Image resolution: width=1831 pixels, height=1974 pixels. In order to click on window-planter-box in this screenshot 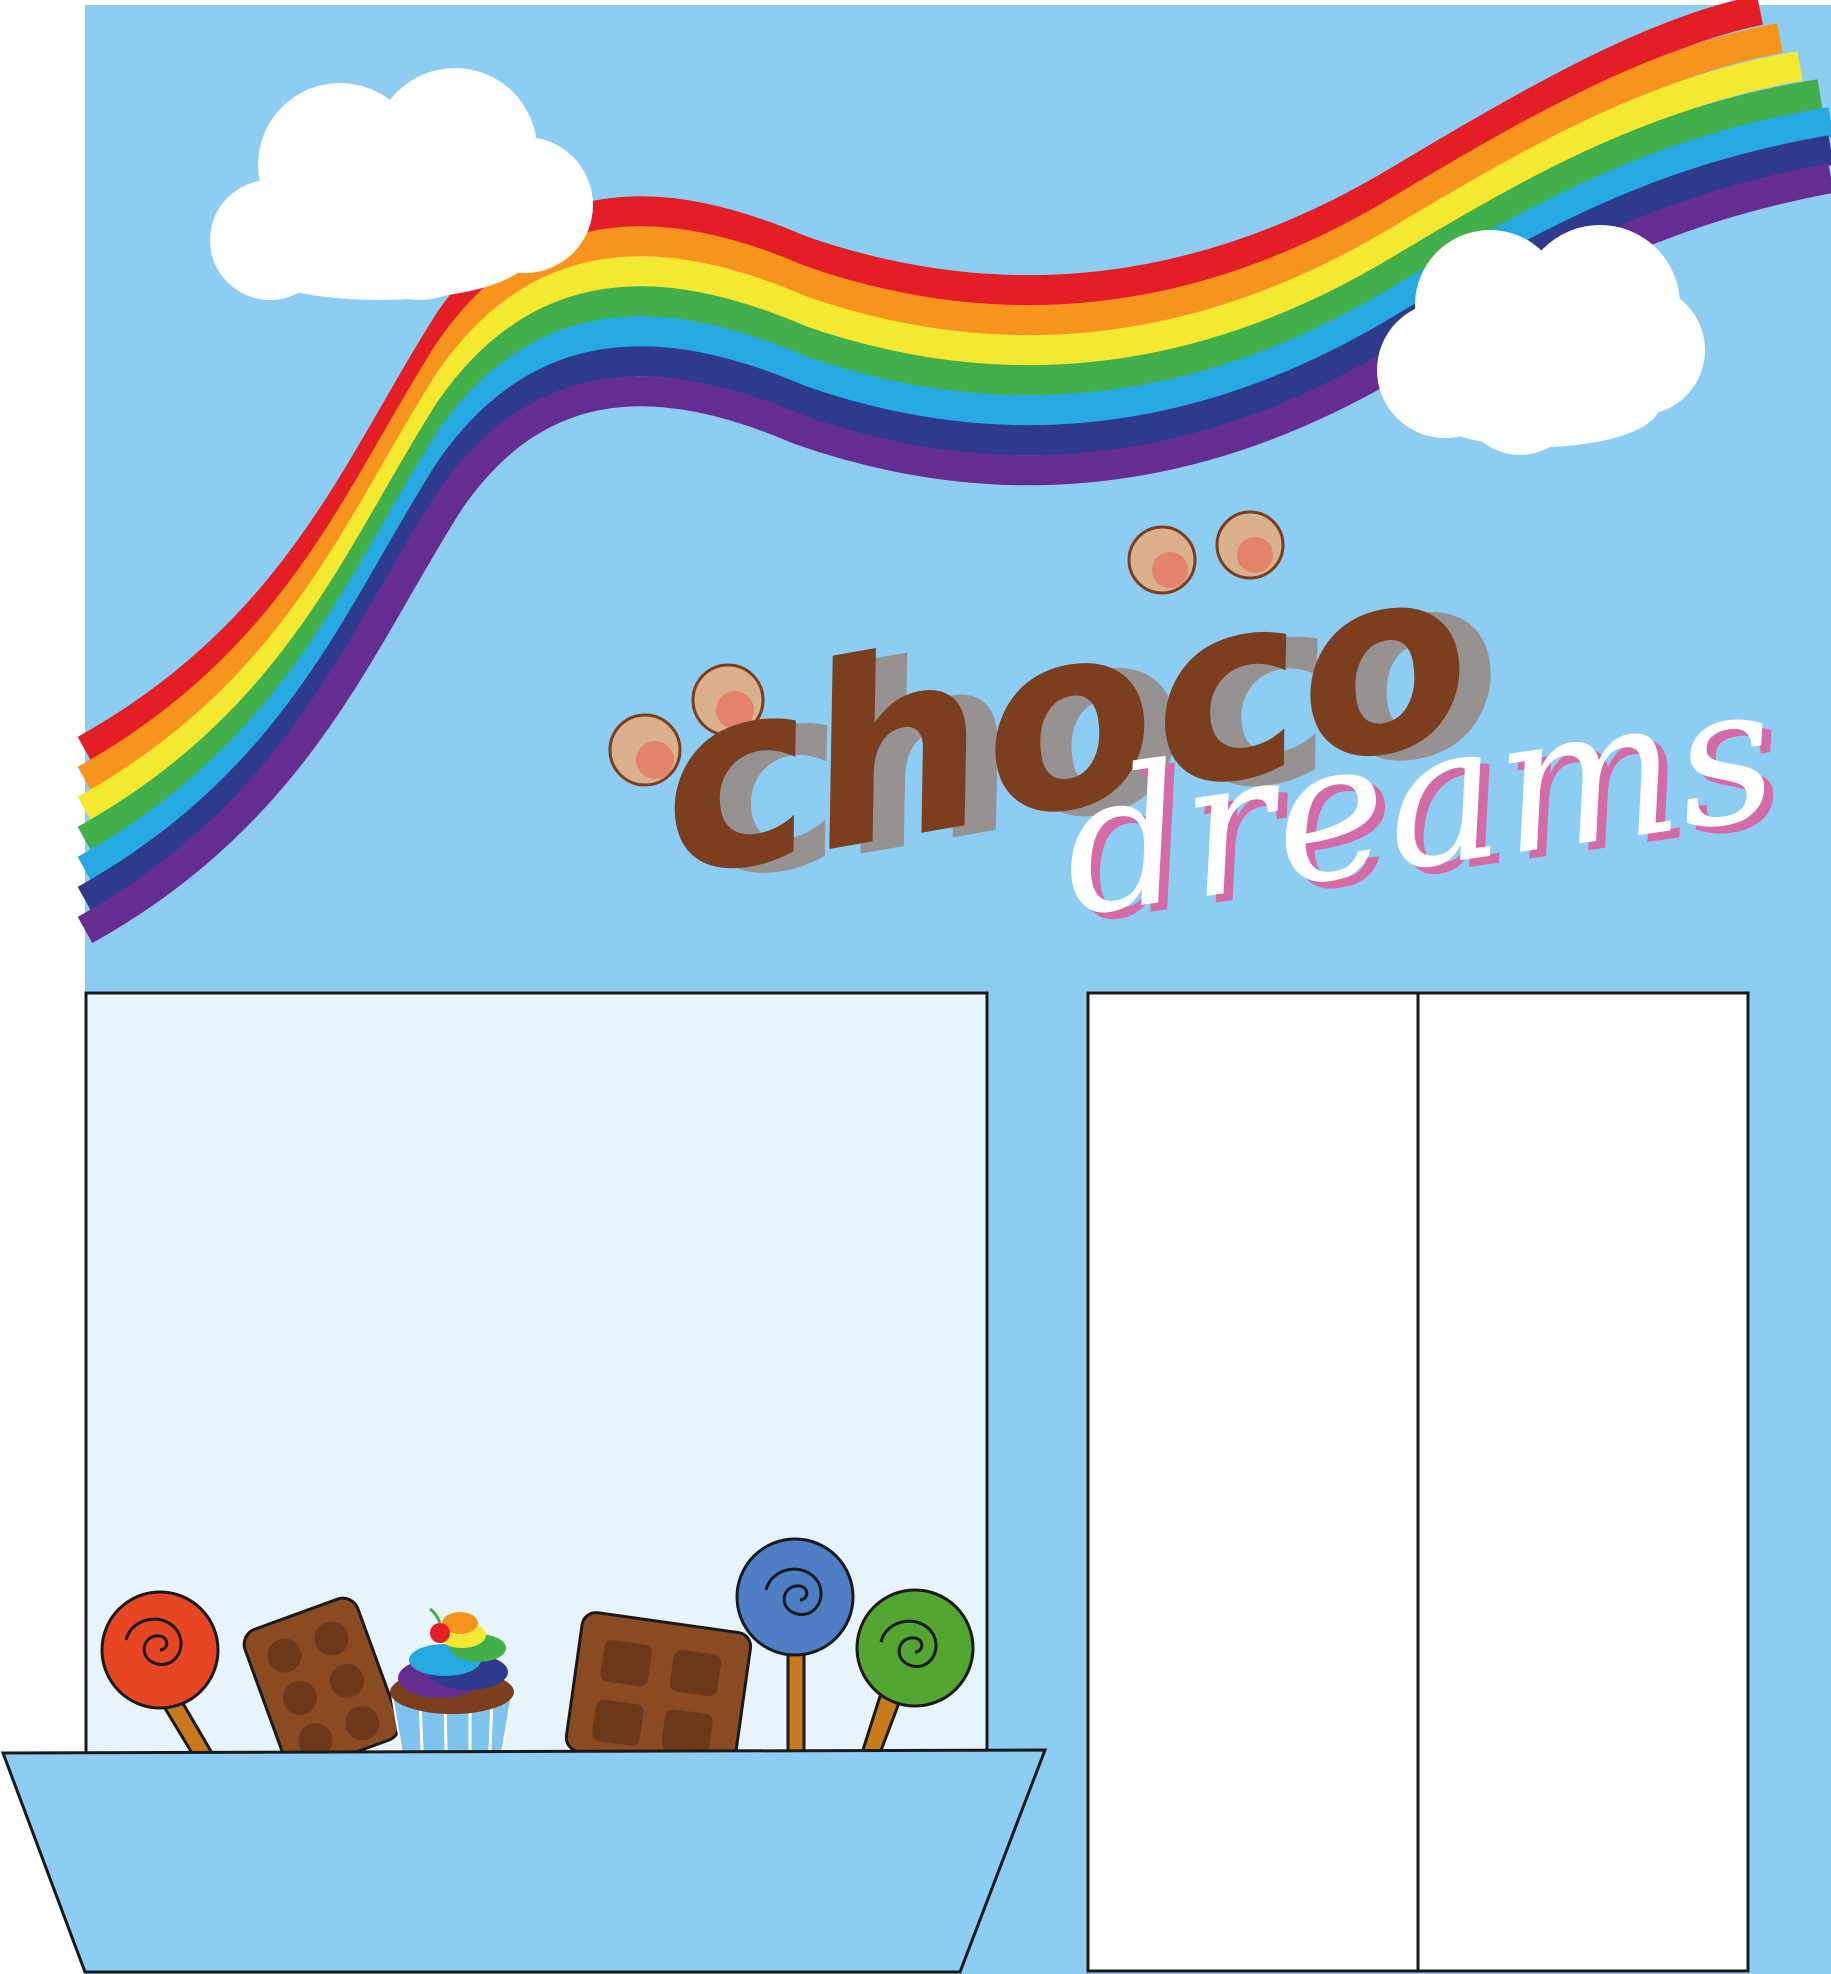, I will do `click(524, 1861)`.